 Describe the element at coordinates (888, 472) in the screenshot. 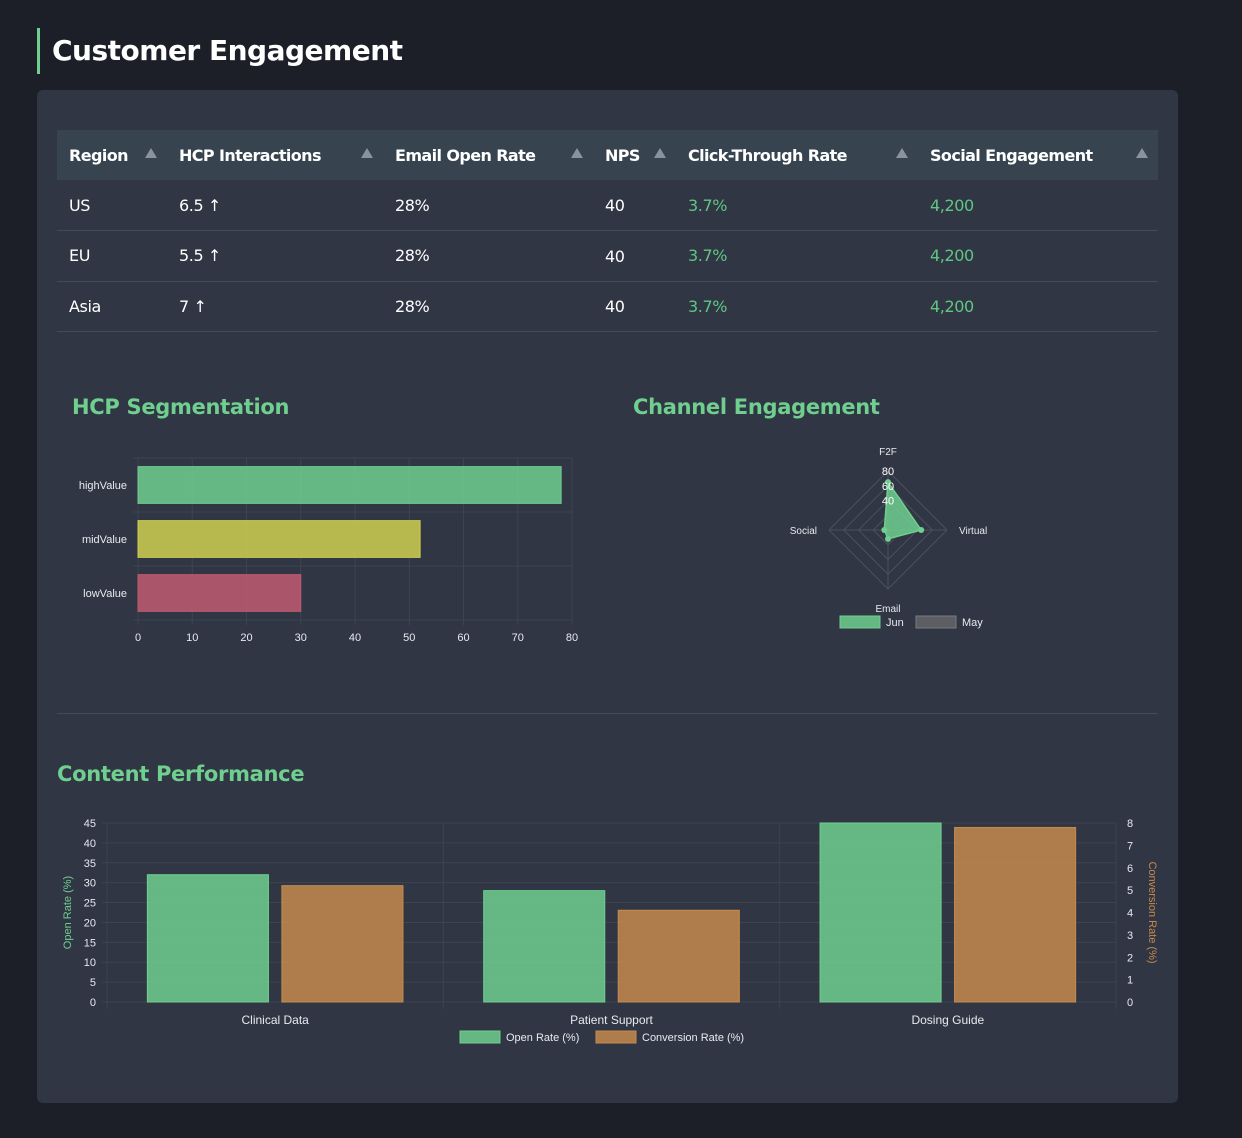

I see `radar-tick-label: 80` at that location.